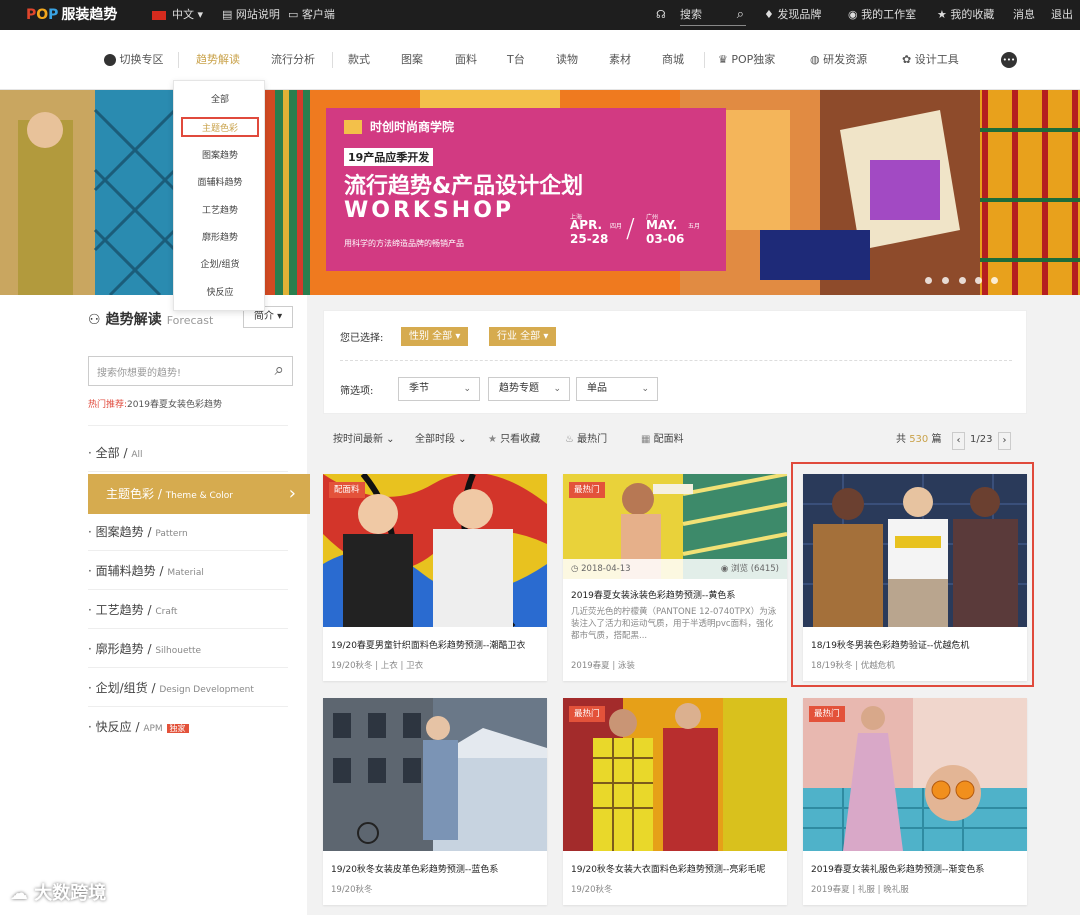 This screenshot has width=1080, height=915. Describe the element at coordinates (220, 127) in the screenshot. I see `dropdown-item-theme-color: 主题色彩` at that location.